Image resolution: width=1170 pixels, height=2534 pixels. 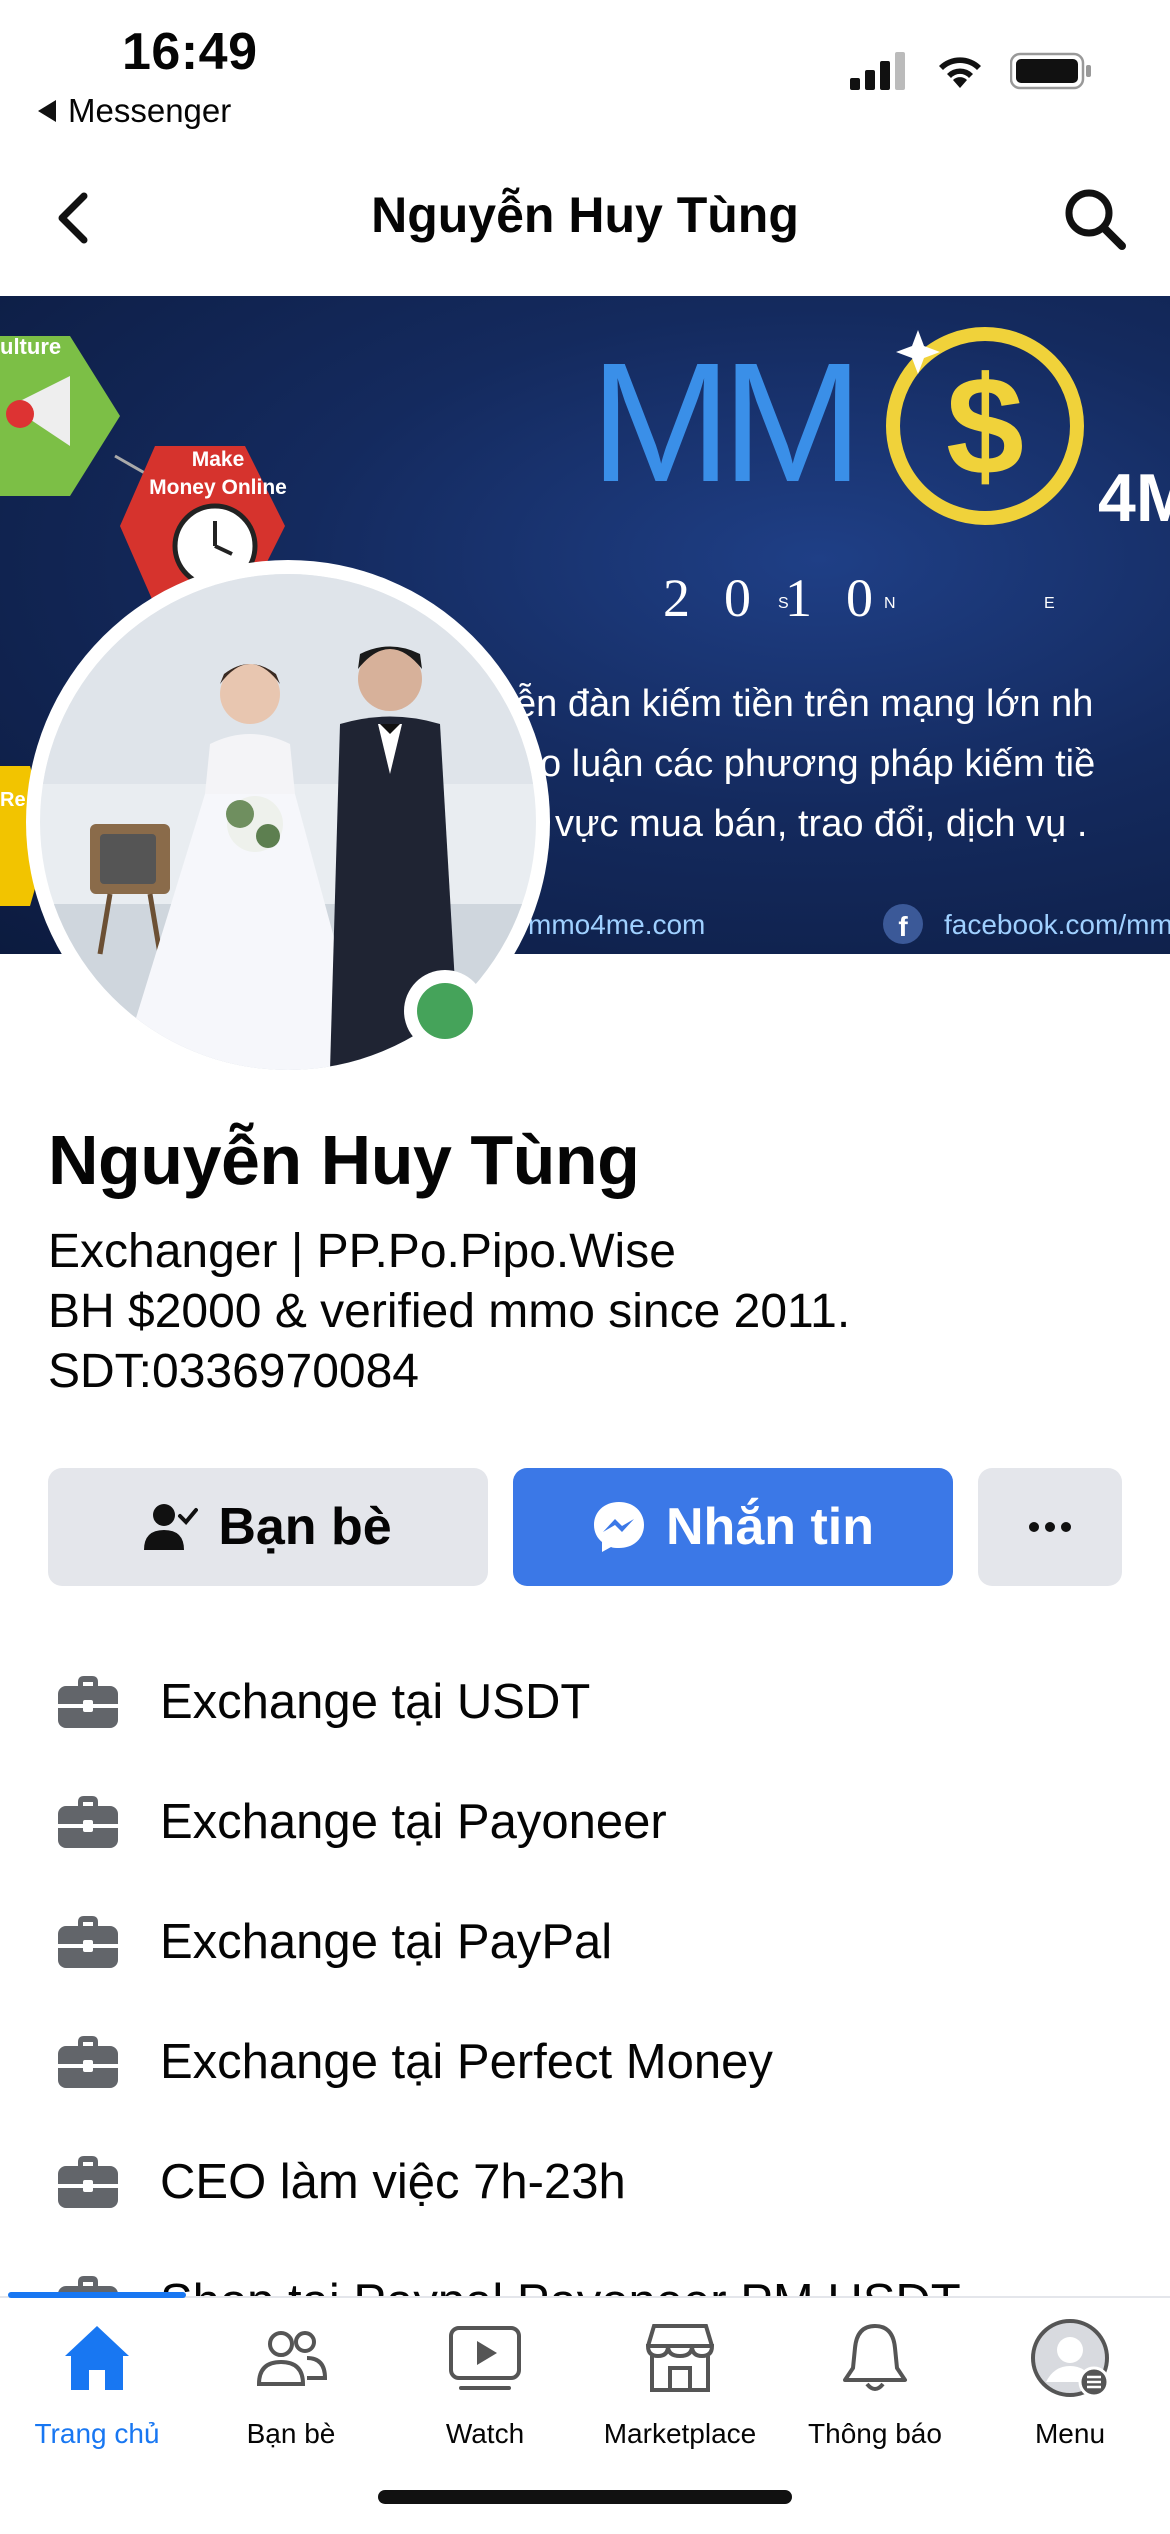 I want to click on bio-line-1: Exchanger | PP.Po.Pipo.Wise, so click(x=362, y=1251).